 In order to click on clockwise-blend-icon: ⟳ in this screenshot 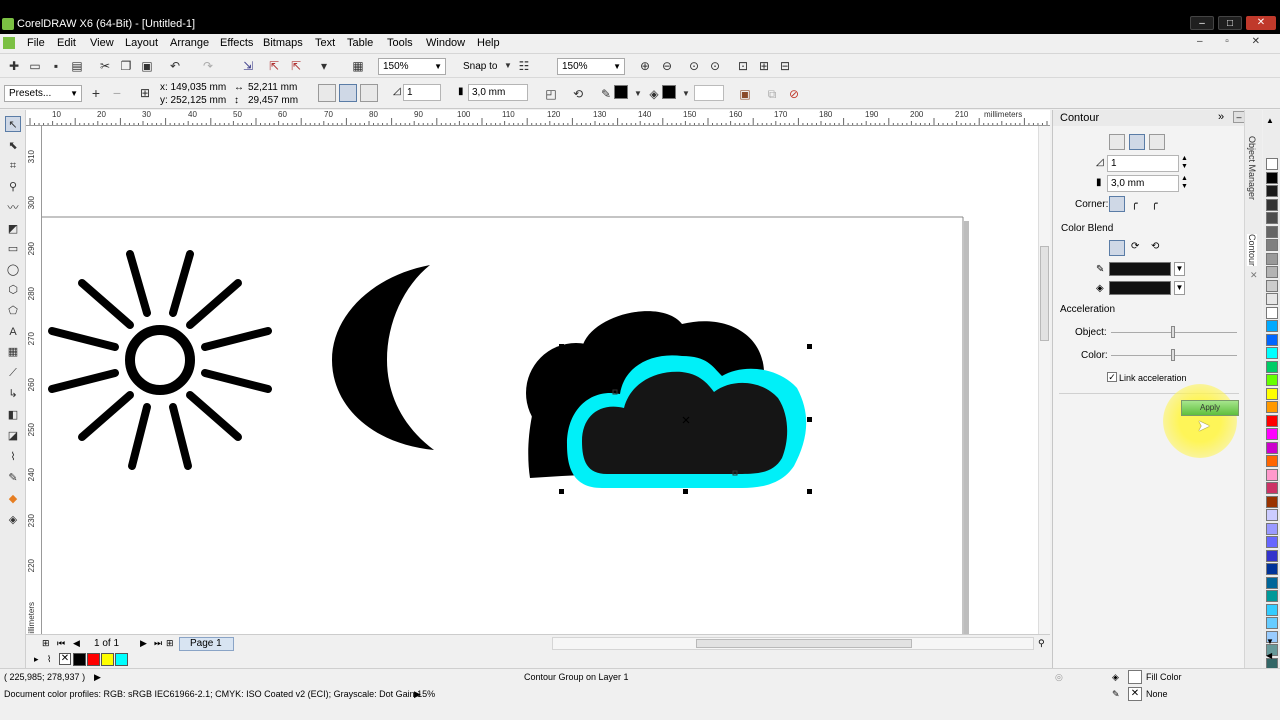, I will do `click(1135, 246)`.